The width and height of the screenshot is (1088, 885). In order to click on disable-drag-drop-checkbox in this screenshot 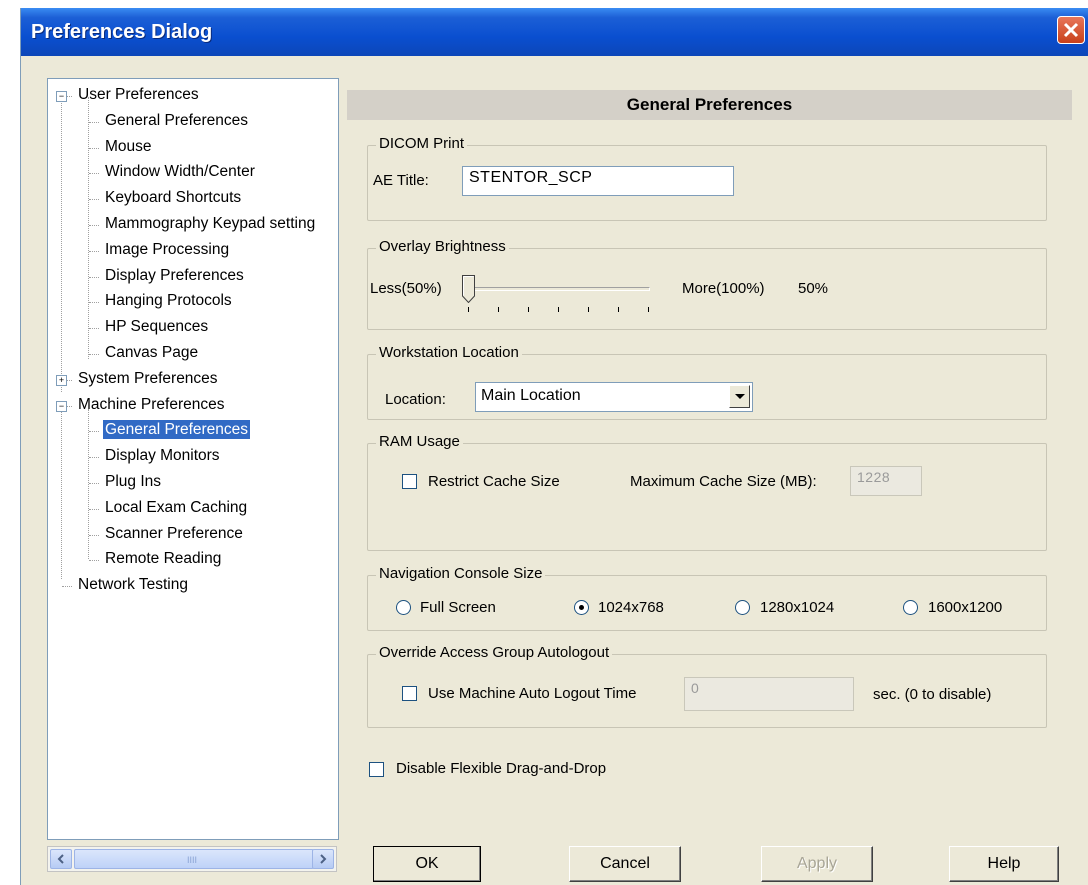, I will do `click(376, 769)`.